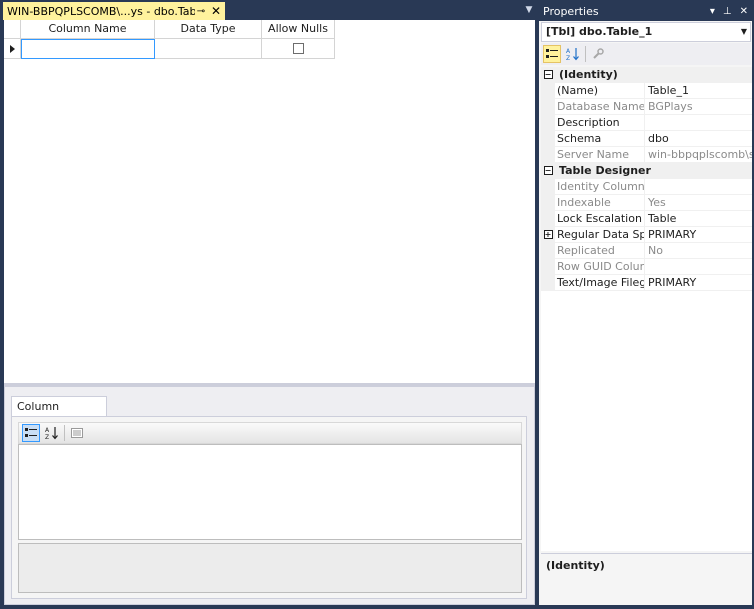 This screenshot has width=754, height=609. I want to click on column-header-data-type: Data Type, so click(208, 29).